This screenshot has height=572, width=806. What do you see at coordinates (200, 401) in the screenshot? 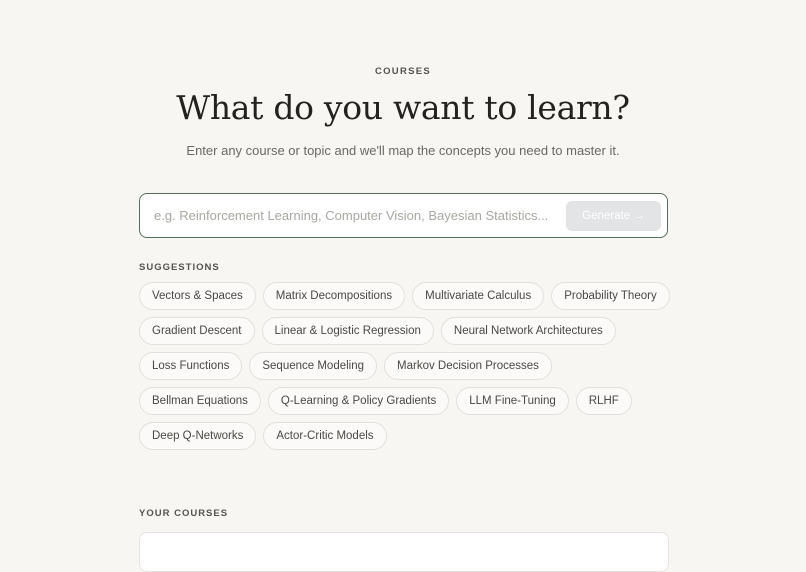
I see `suggestion-chip: Bellman Equations` at bounding box center [200, 401].